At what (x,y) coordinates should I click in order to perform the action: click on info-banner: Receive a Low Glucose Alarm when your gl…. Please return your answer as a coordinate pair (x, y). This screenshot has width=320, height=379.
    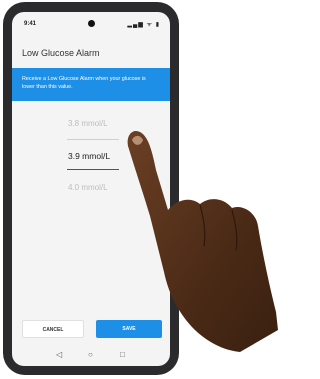
    Looking at the image, I should click on (91, 84).